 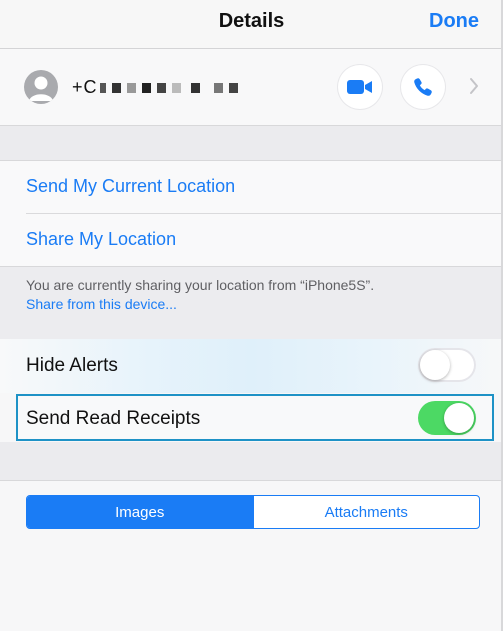 What do you see at coordinates (366, 512) in the screenshot?
I see `segment-attachments: Attachments` at bounding box center [366, 512].